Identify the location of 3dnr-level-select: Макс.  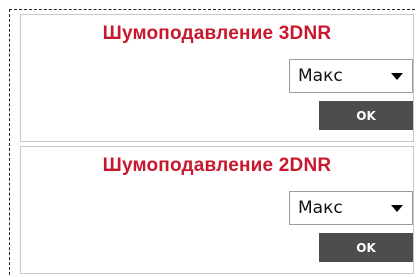
(351, 76).